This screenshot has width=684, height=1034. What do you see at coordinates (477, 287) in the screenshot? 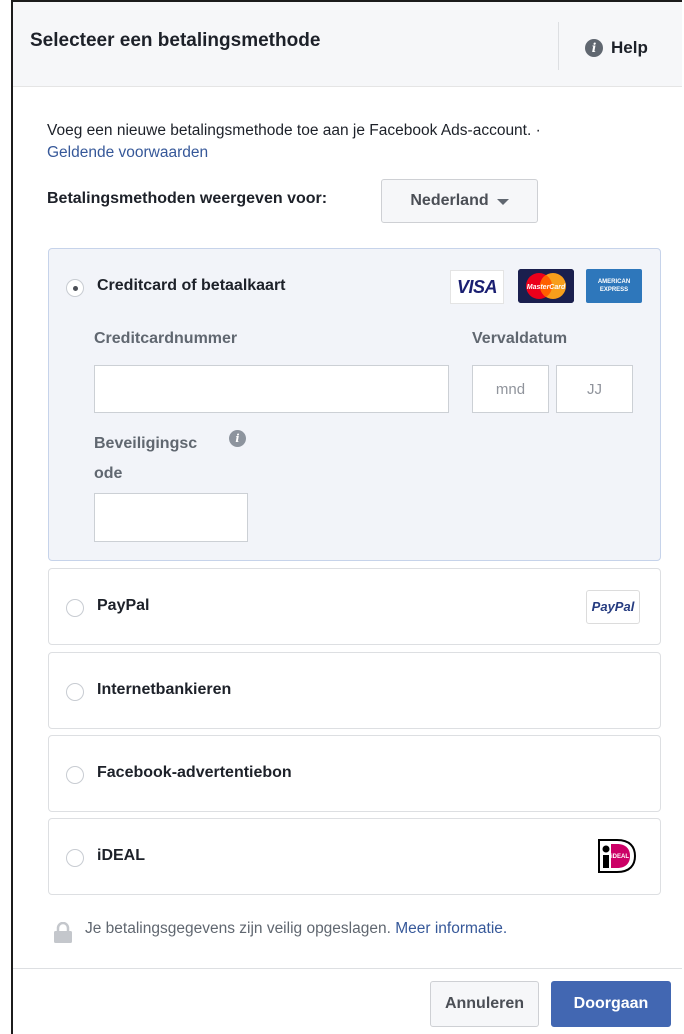
I see `visa-logo: VISA` at bounding box center [477, 287].